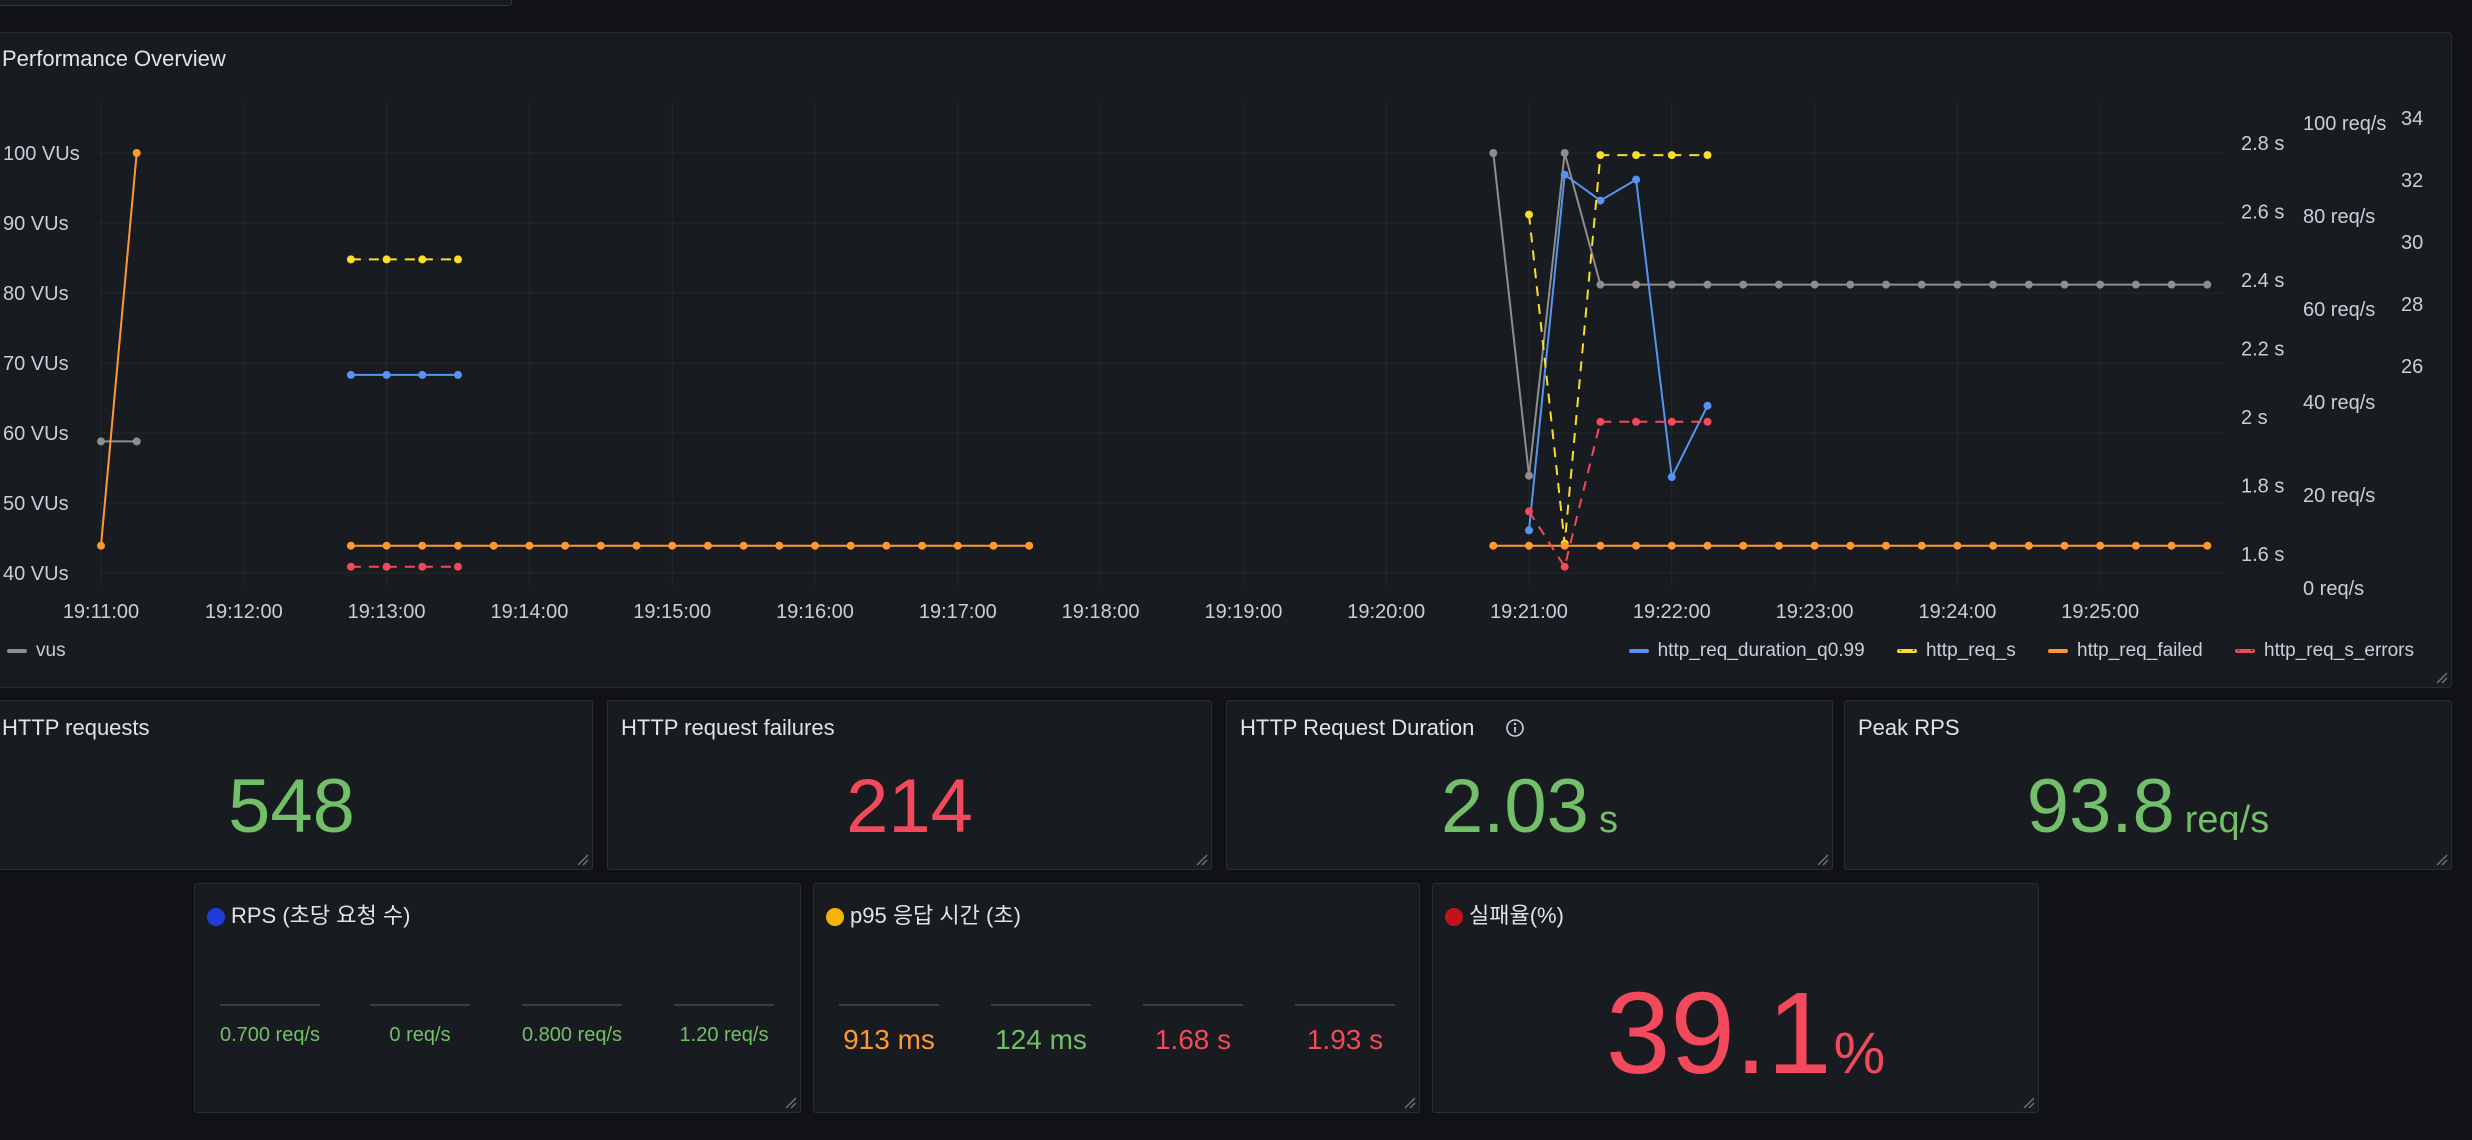  I want to click on spark-value: 0.700 req/s, so click(270, 1035).